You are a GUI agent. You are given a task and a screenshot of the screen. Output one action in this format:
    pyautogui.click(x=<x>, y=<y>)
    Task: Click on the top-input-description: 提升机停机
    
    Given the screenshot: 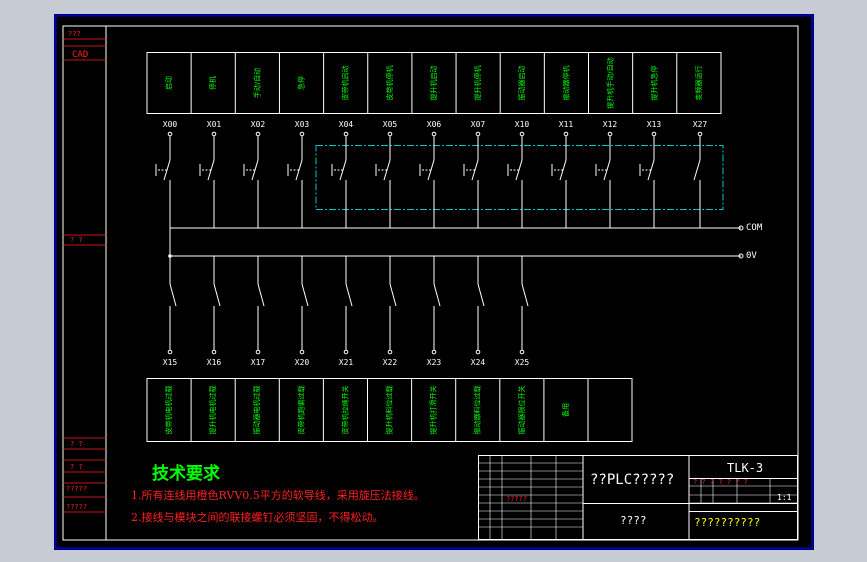 What is the action you would take?
    pyautogui.click(x=477, y=83)
    